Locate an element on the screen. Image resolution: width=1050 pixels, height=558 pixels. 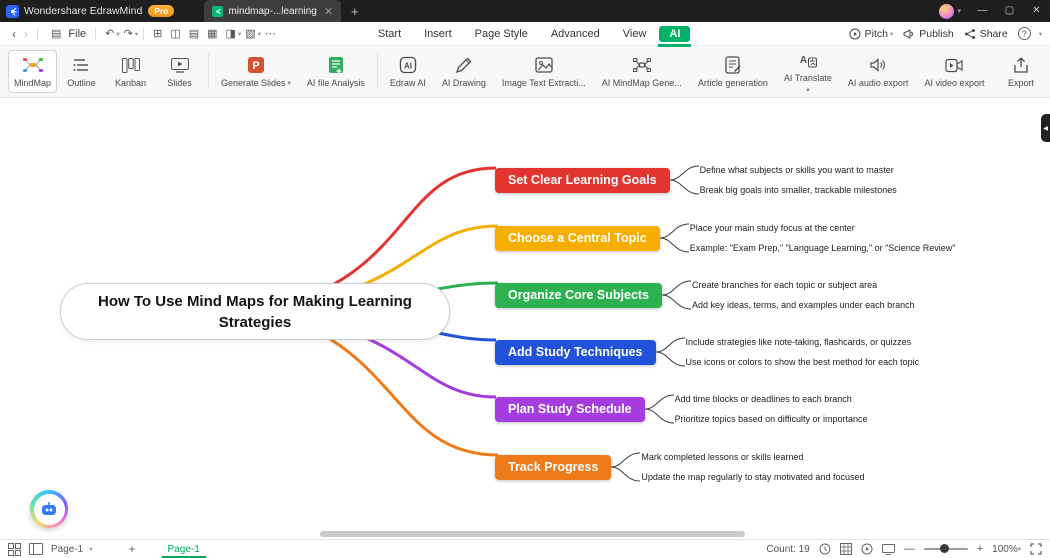
subtopic: Mark completed lessons or skills learned is located at coordinates (752, 457).